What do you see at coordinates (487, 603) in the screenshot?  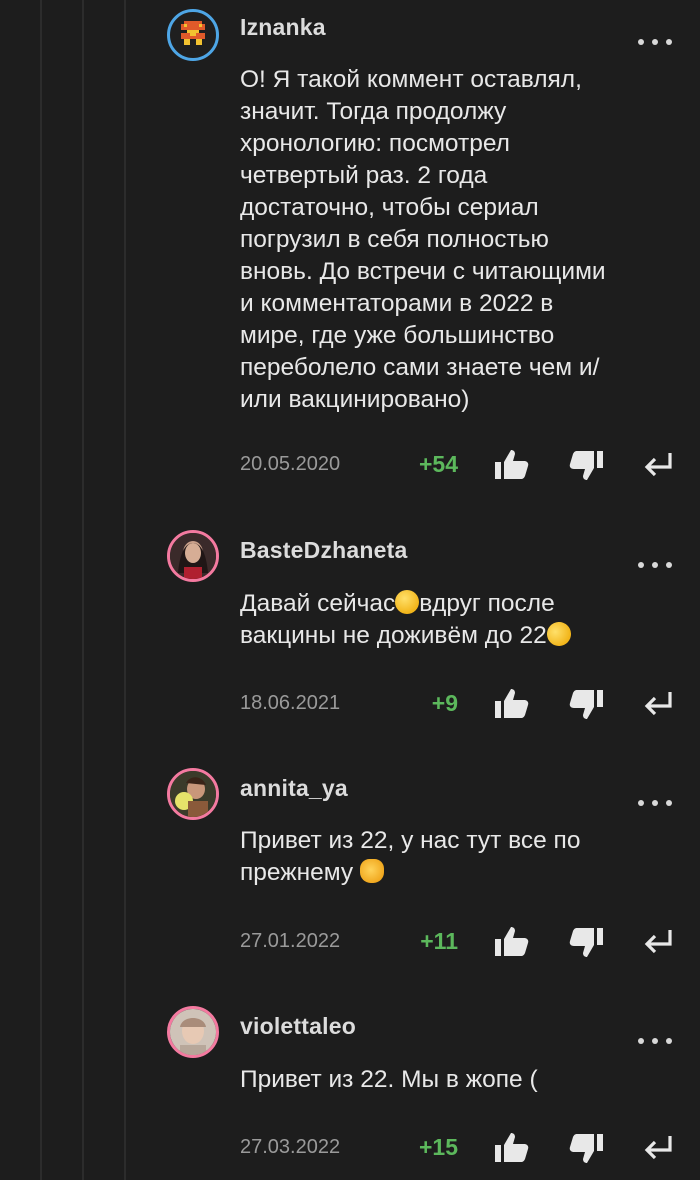 I see `comment-text-part: вдруг после` at bounding box center [487, 603].